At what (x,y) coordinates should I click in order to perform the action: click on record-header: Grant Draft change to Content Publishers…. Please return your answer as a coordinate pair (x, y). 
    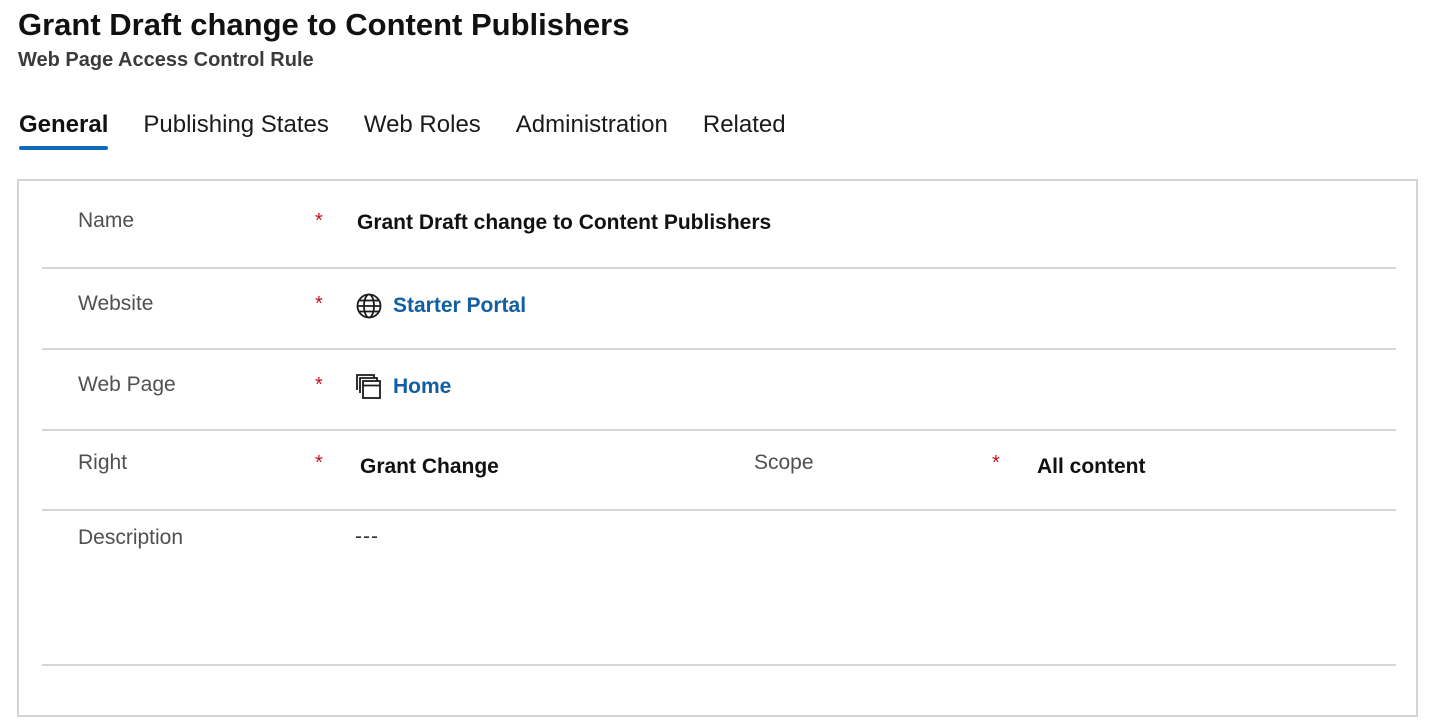
    Looking at the image, I should click on (323, 39).